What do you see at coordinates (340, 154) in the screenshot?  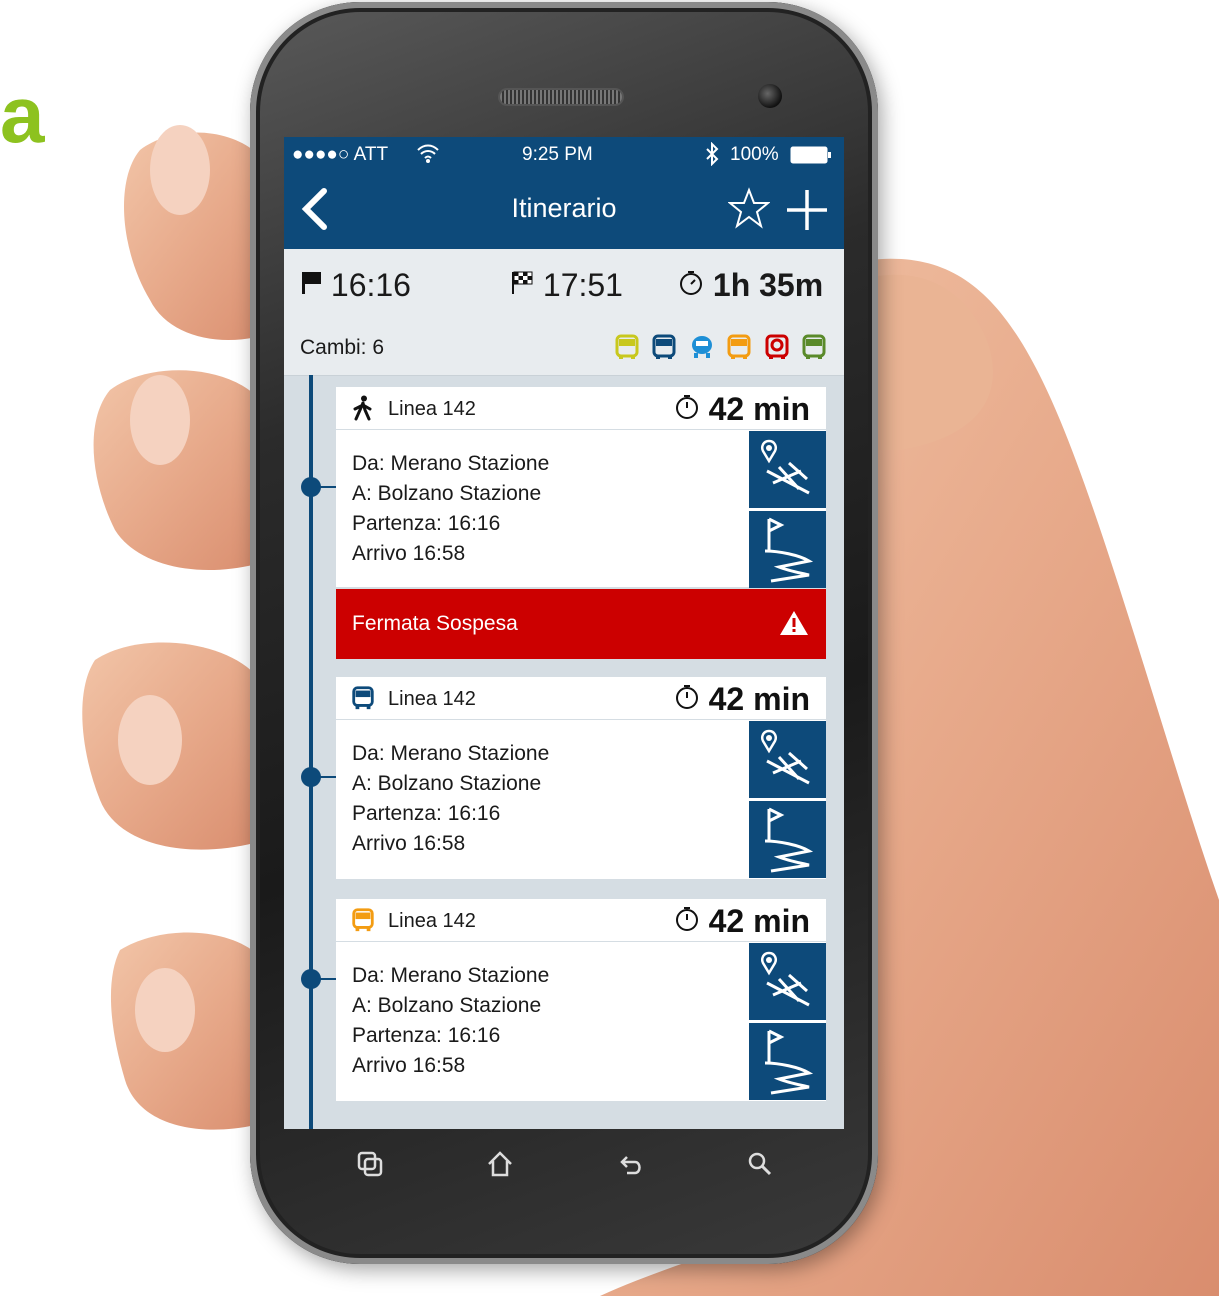 I see `carrier-label: ●●●●○ ATT` at bounding box center [340, 154].